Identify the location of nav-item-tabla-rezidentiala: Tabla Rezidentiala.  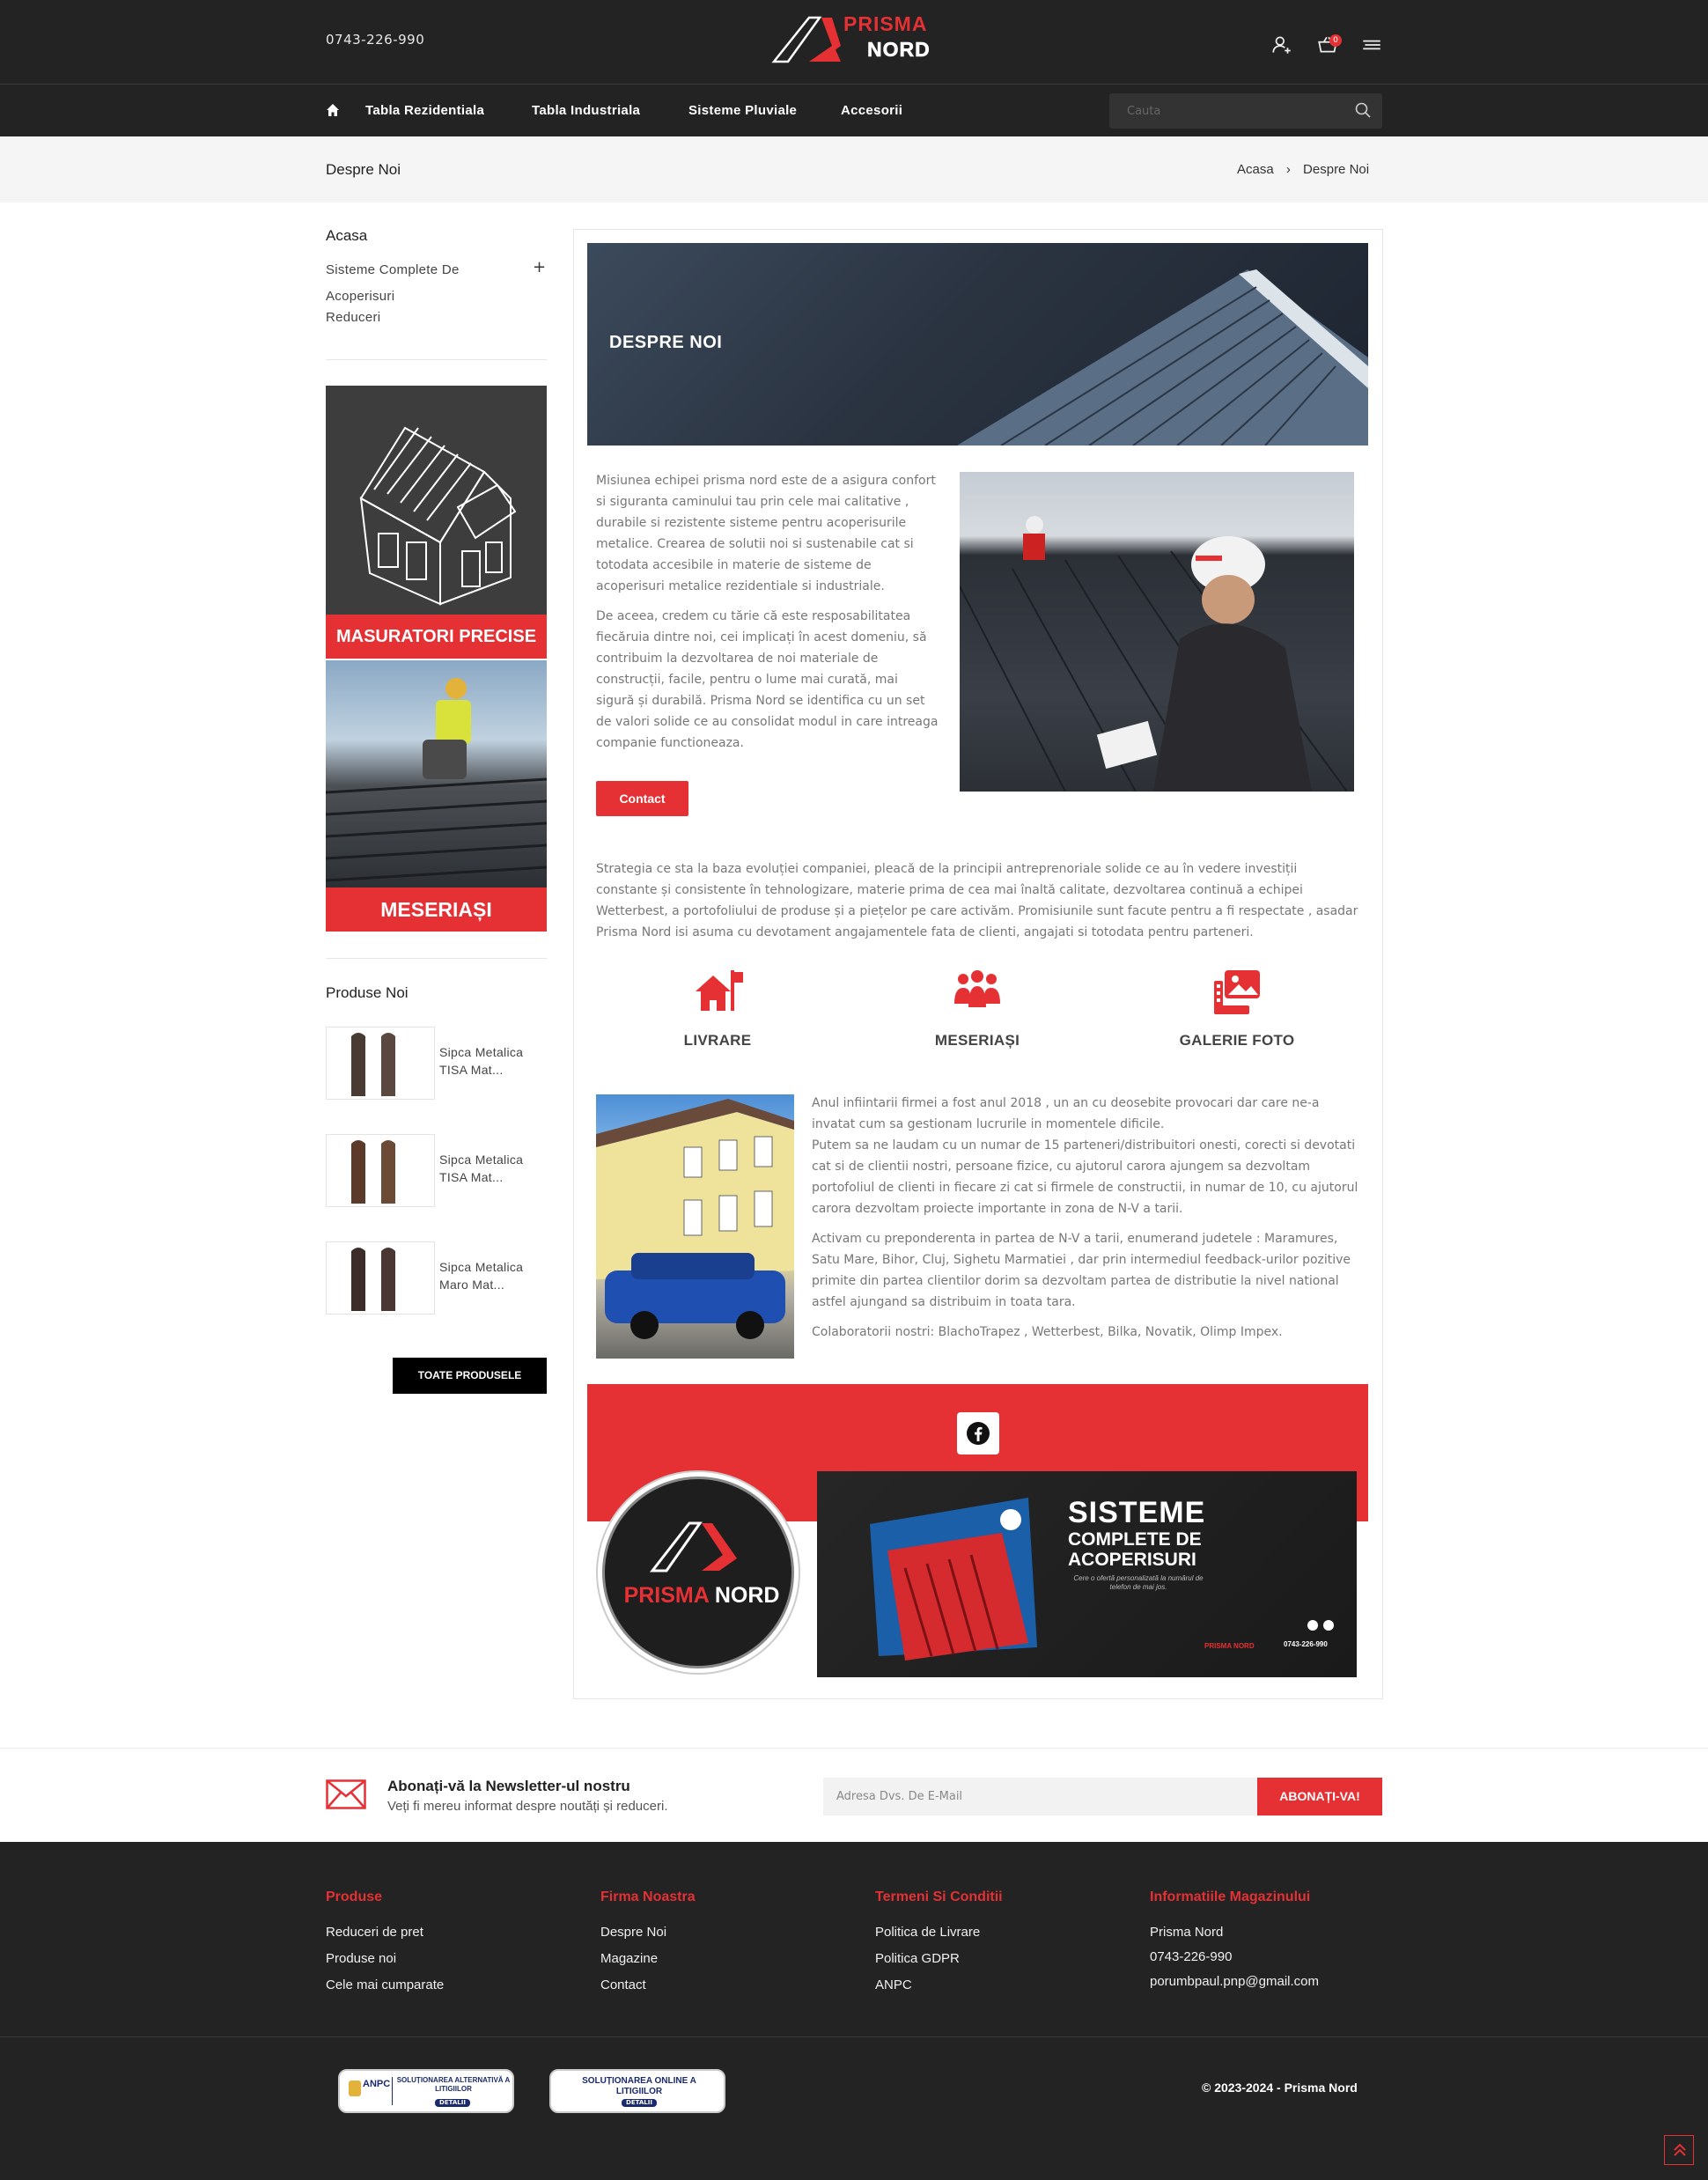
(424, 110).